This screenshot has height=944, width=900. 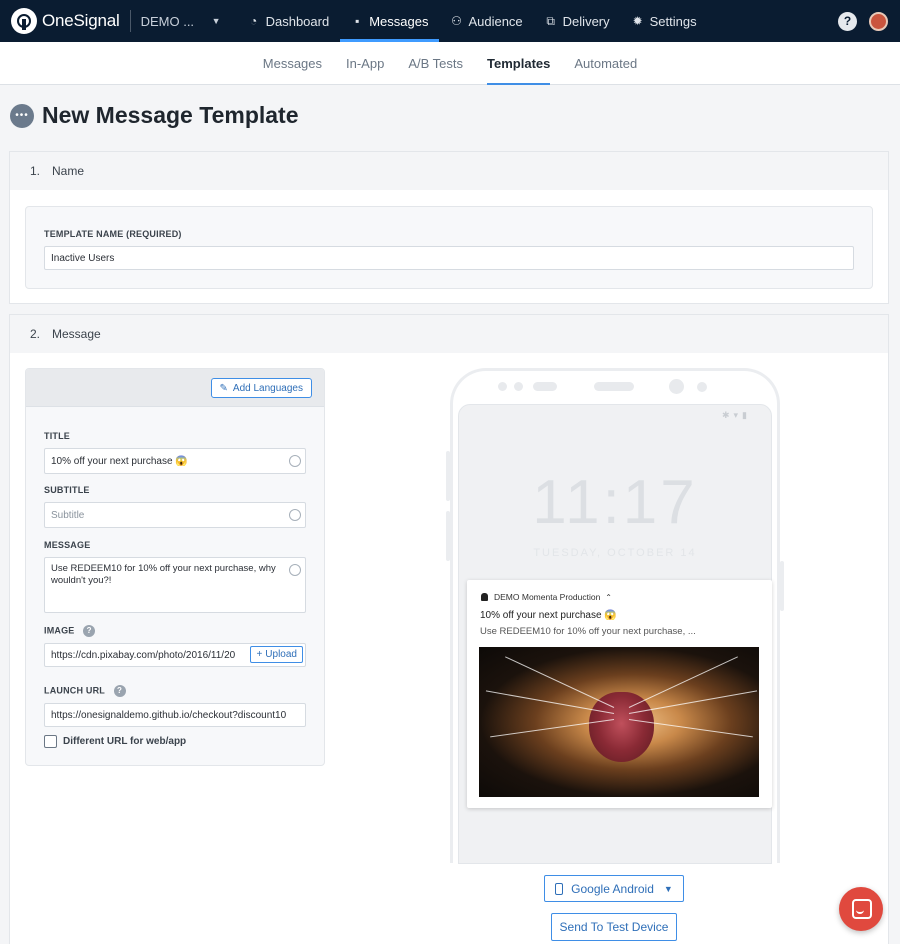 What do you see at coordinates (673, 21) in the screenshot?
I see `nav-item-label: Settings` at bounding box center [673, 21].